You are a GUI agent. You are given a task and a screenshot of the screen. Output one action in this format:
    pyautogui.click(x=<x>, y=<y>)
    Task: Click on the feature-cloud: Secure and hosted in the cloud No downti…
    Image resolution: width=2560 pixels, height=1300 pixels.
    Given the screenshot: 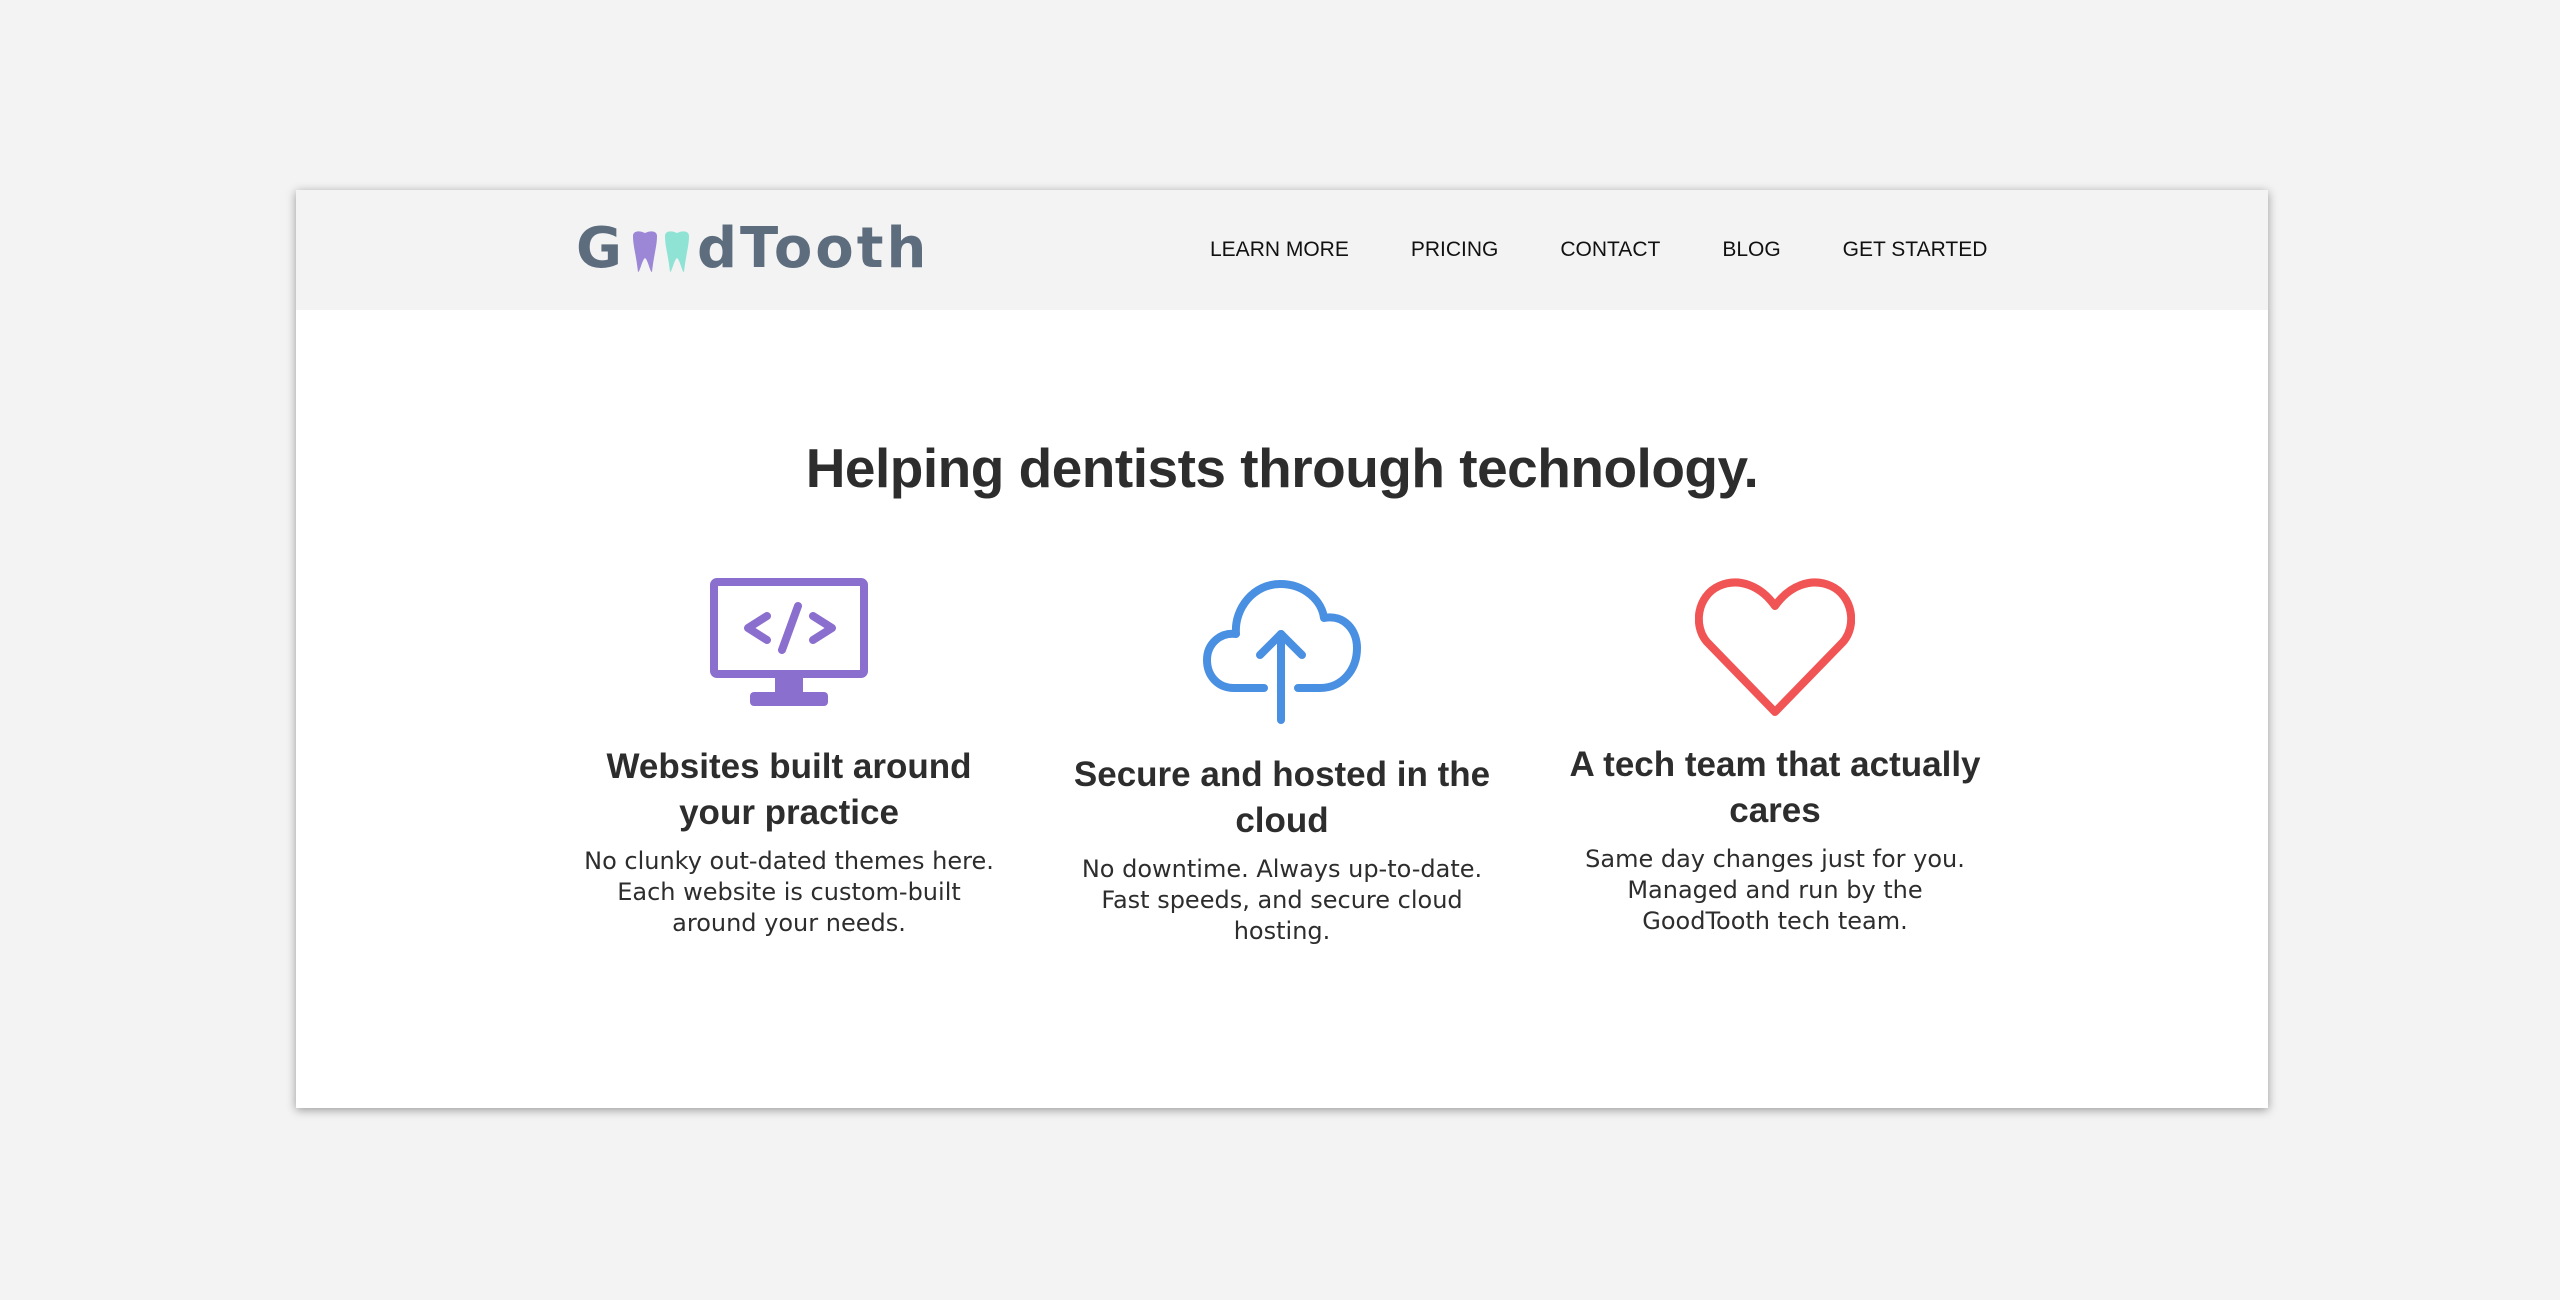 What is the action you would take?
    pyautogui.click(x=1282, y=762)
    